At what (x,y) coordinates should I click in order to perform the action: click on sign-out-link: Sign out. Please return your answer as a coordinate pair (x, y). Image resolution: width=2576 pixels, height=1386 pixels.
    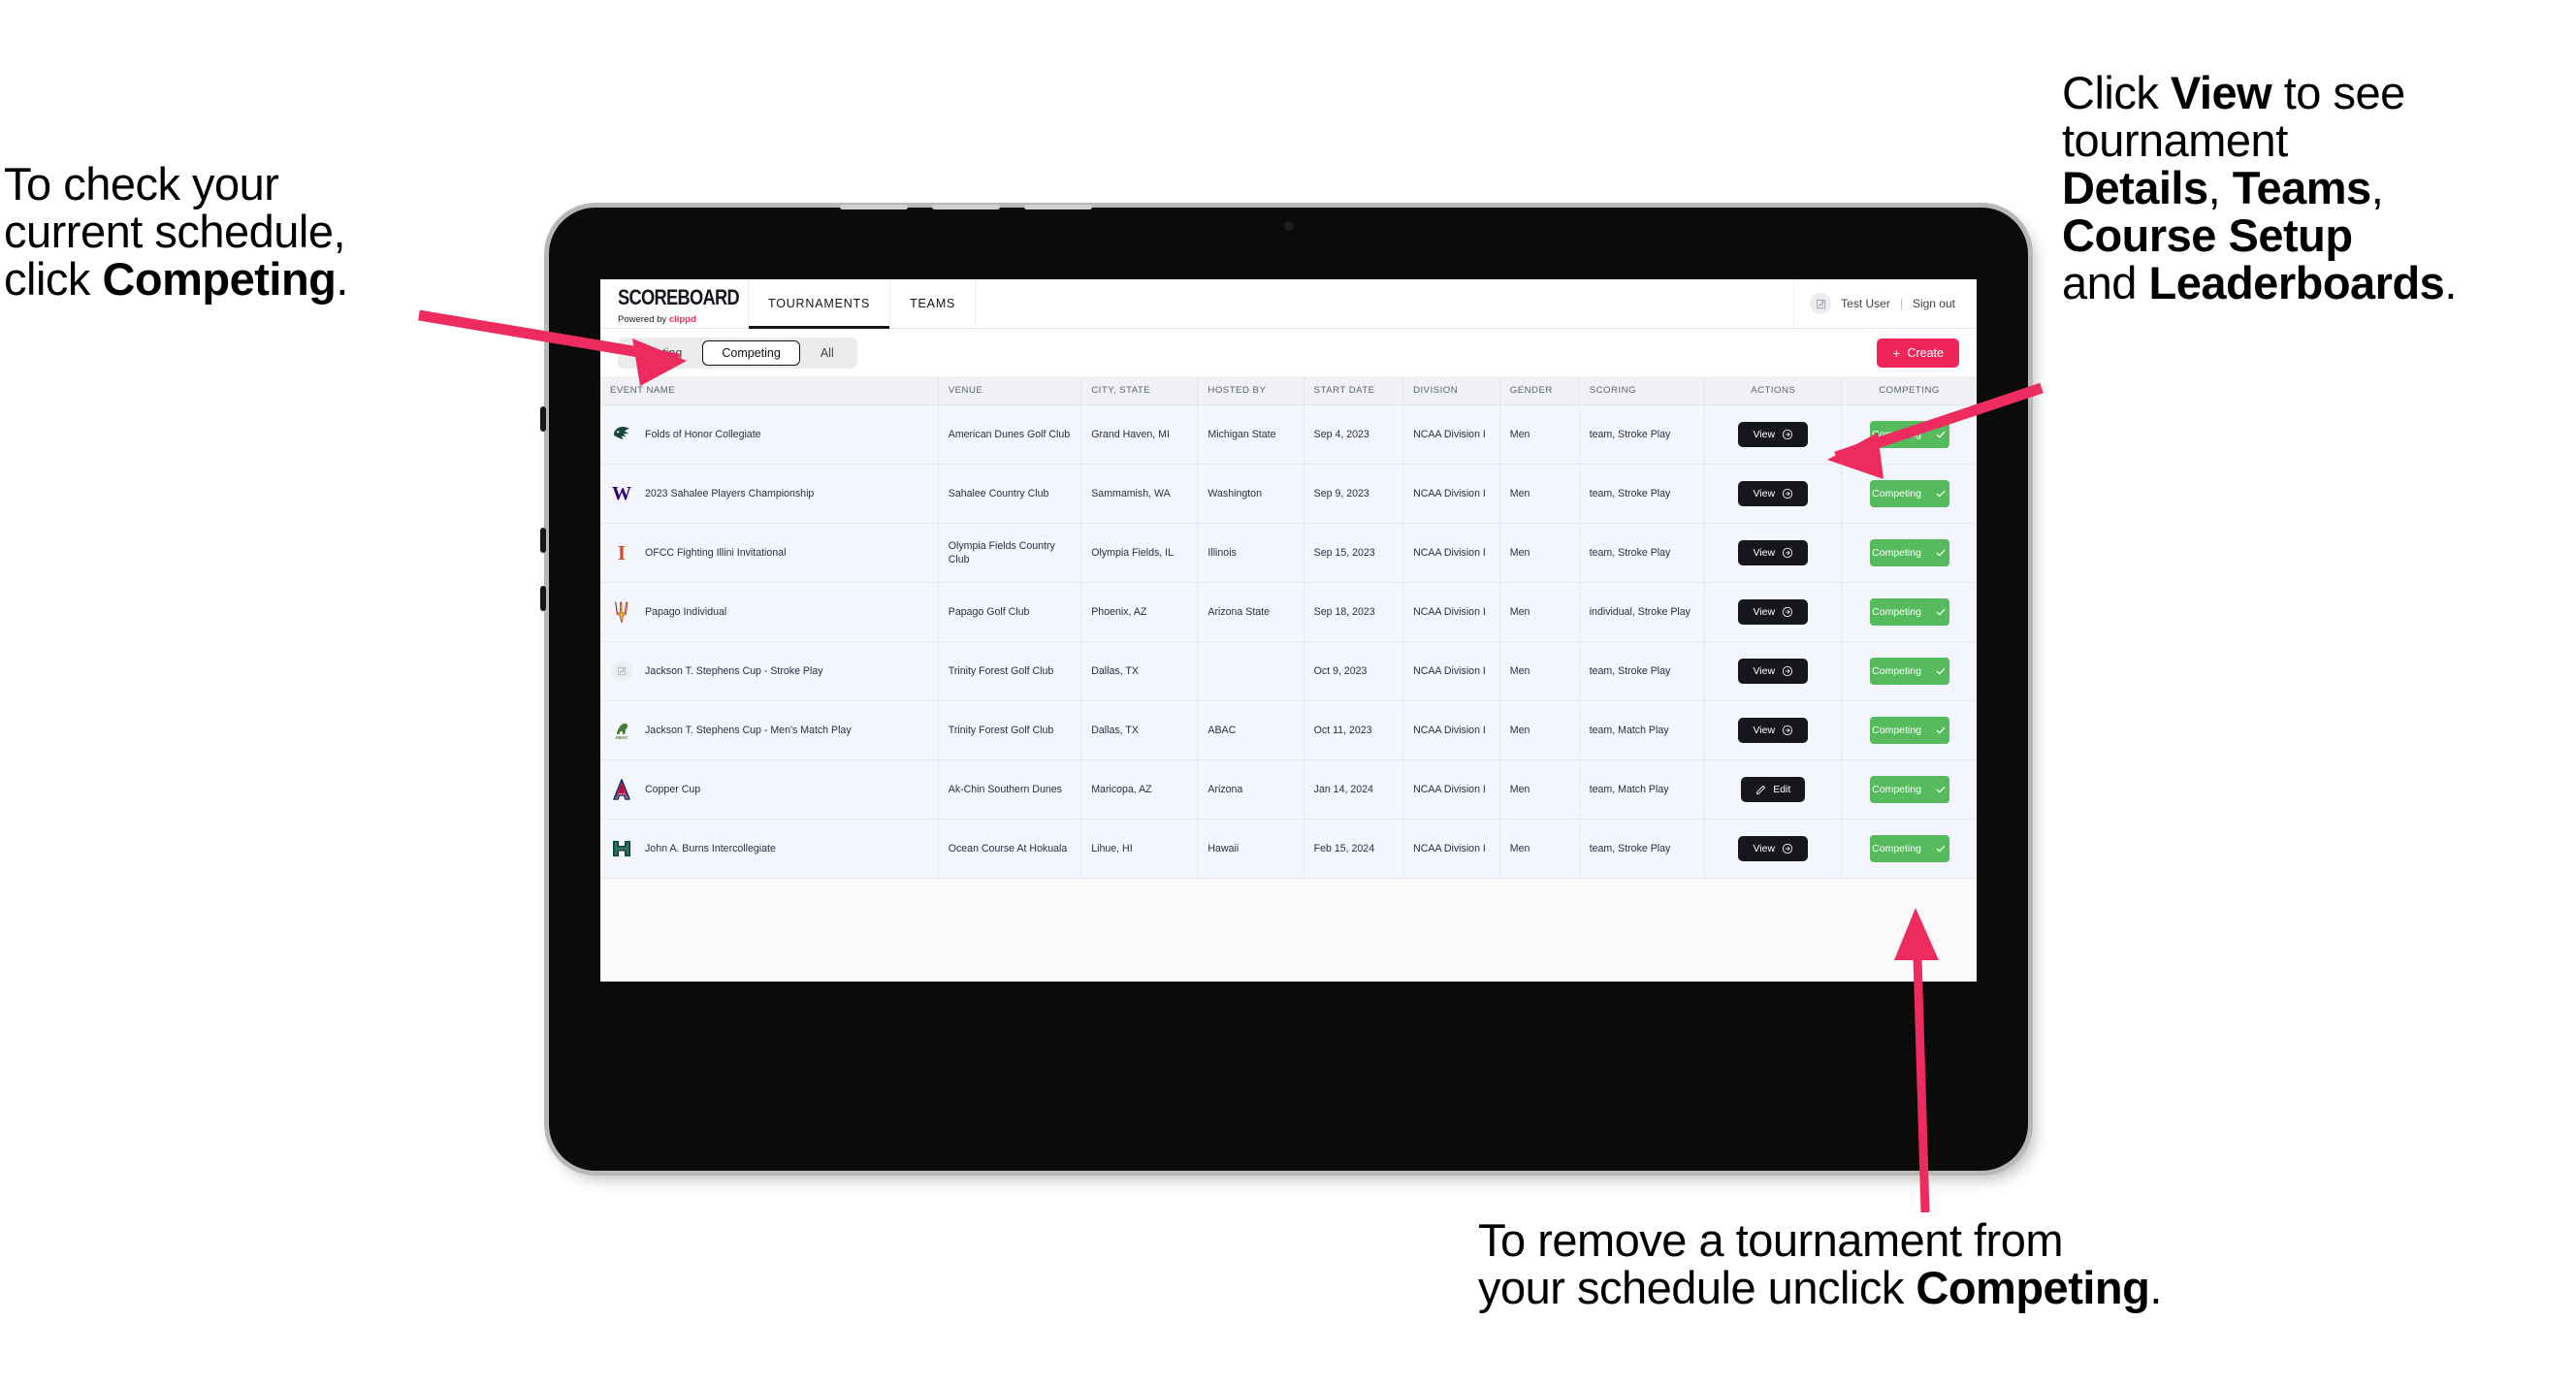
    Looking at the image, I should click on (1934, 303).